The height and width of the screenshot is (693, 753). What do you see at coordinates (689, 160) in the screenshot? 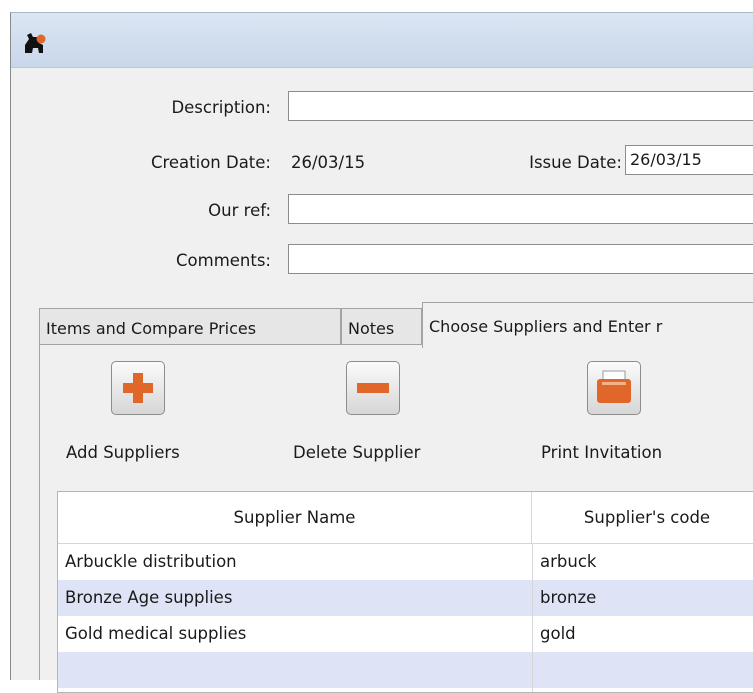
I see `issue-date-field: 26/03/15` at bounding box center [689, 160].